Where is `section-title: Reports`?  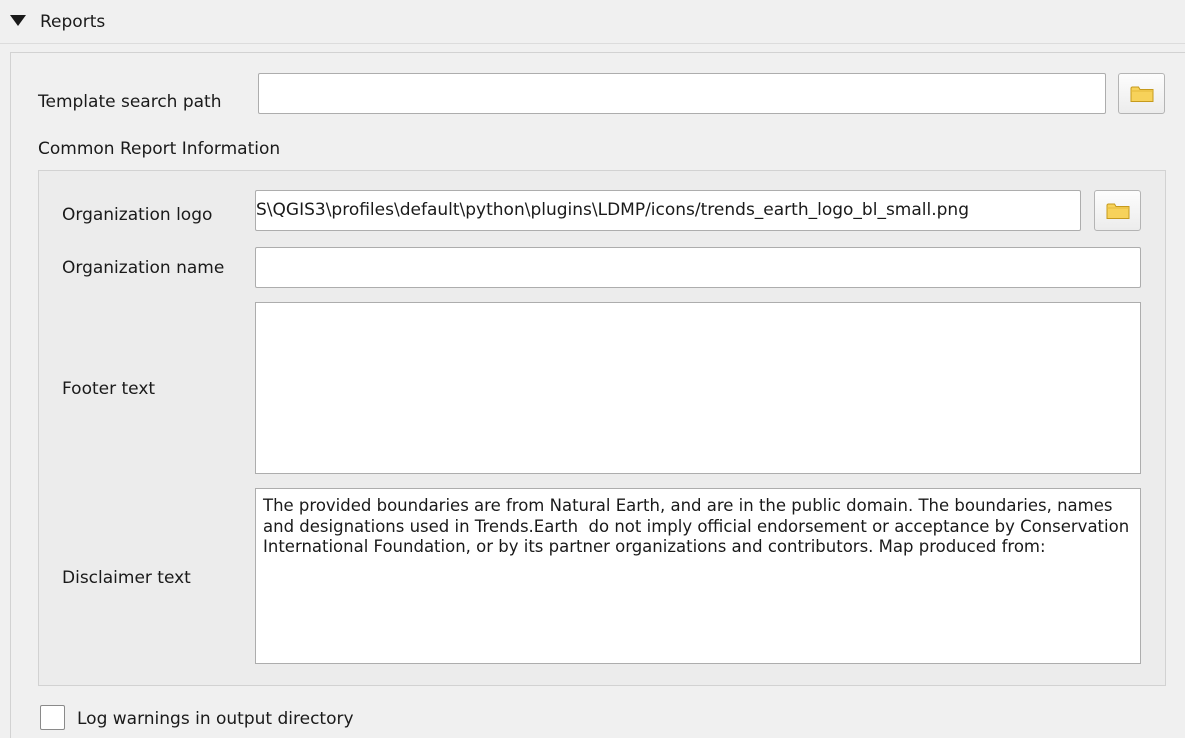 section-title: Reports is located at coordinates (73, 22).